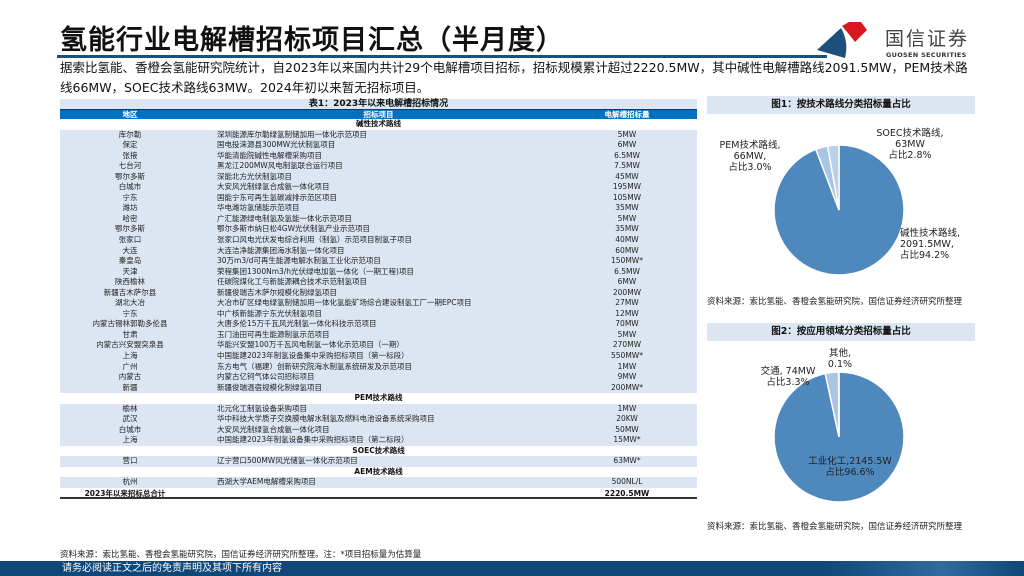 This screenshot has width=1024, height=576. What do you see at coordinates (627, 261) in the screenshot?
I see `cell-capacity: 150MW*` at bounding box center [627, 261].